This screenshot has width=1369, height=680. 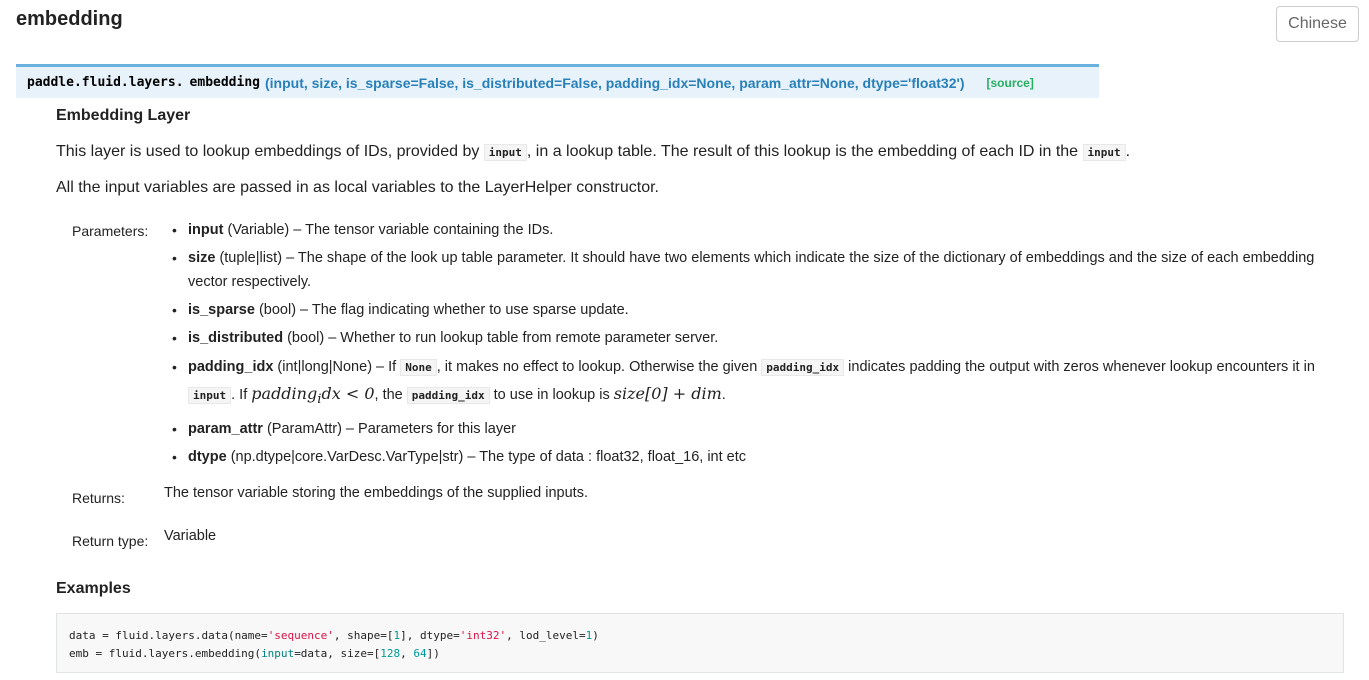 What do you see at coordinates (667, 393) in the screenshot?
I see `math-expression: size[0] + dim` at bounding box center [667, 393].